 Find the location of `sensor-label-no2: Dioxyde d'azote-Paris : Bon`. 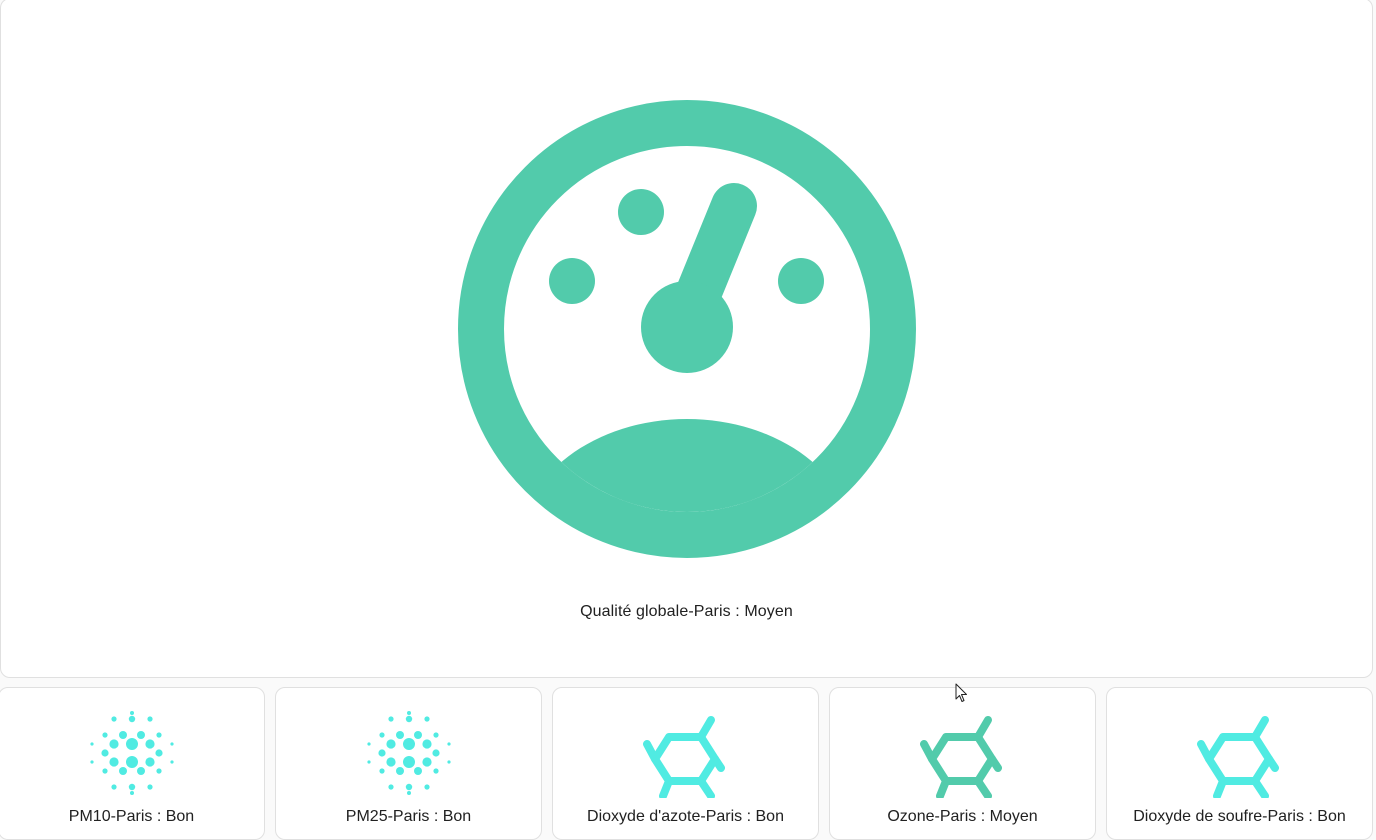

sensor-label-no2: Dioxyde d'azote-Paris : Bon is located at coordinates (685, 816).